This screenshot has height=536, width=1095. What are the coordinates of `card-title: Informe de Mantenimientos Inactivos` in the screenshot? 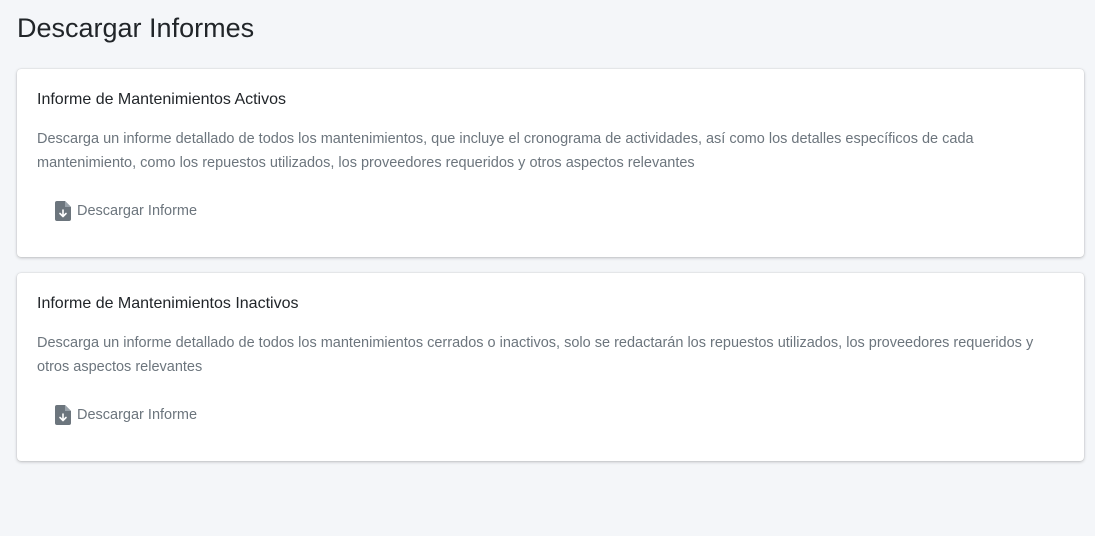 It's located at (168, 303).